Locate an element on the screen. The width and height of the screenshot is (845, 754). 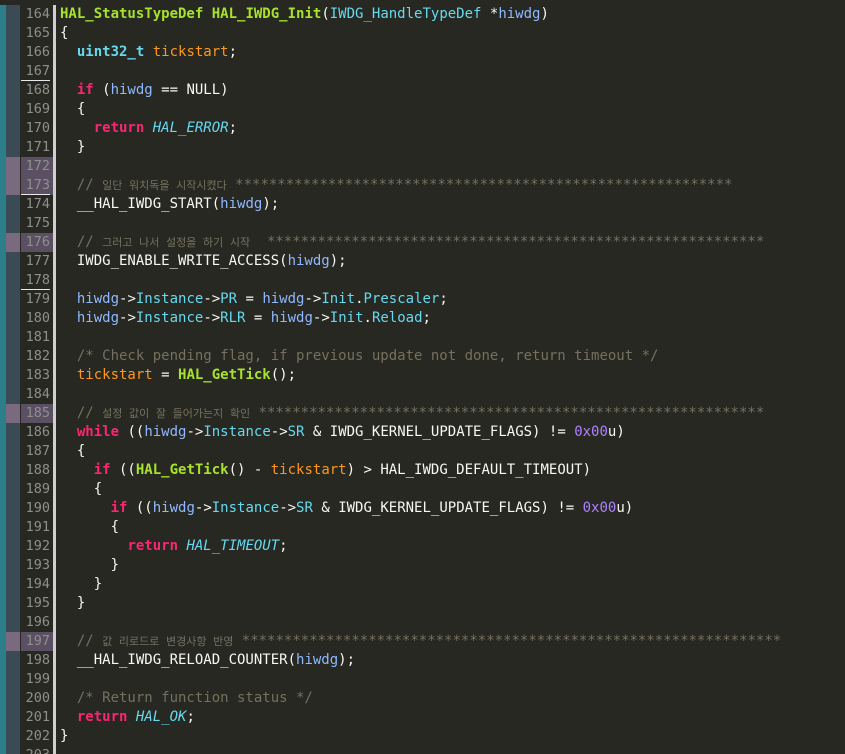
code-line: 200 /* Return function status */ is located at coordinates (422, 698).